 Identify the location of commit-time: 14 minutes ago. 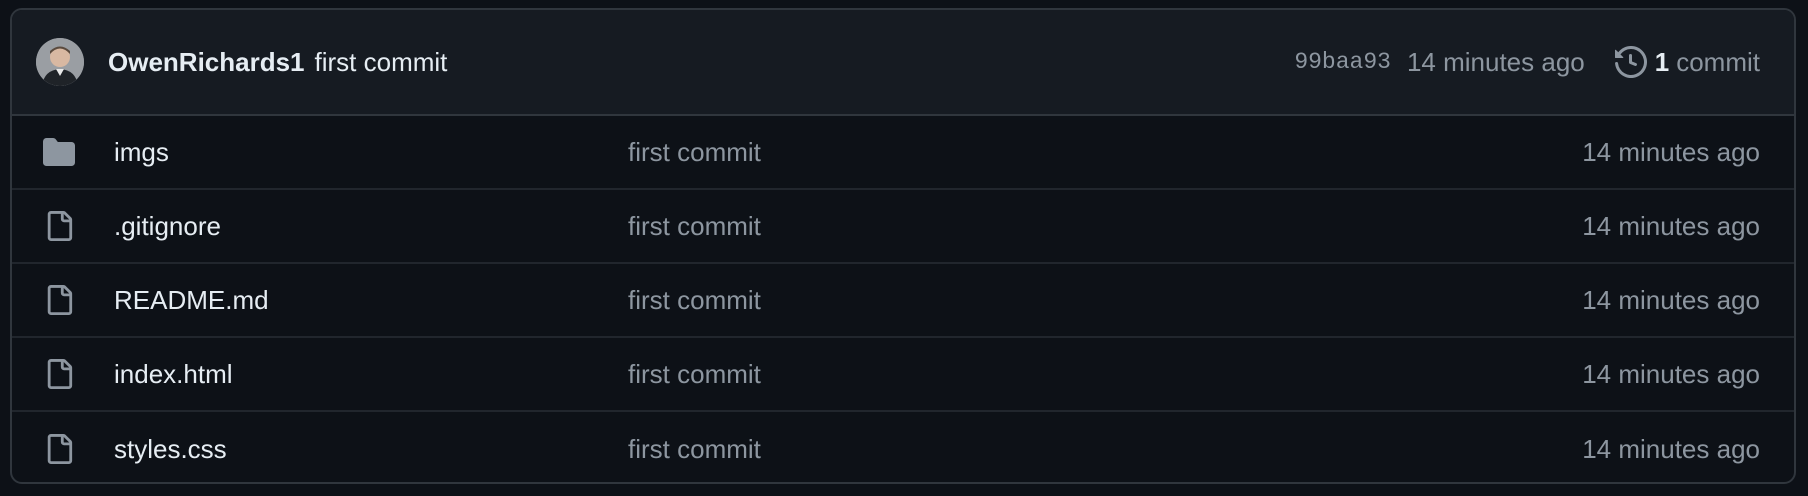
(1495, 61).